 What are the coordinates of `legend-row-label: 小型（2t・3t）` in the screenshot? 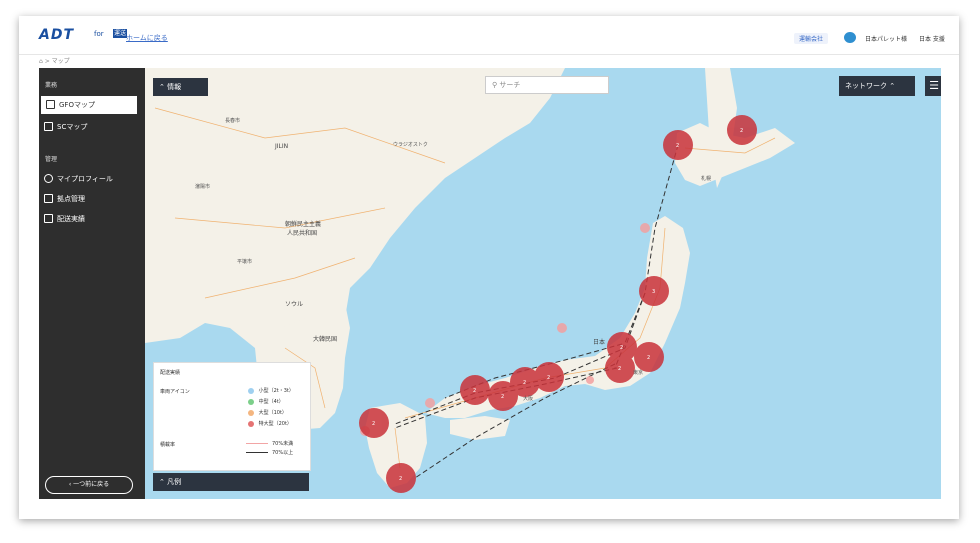 It's located at (276, 391).